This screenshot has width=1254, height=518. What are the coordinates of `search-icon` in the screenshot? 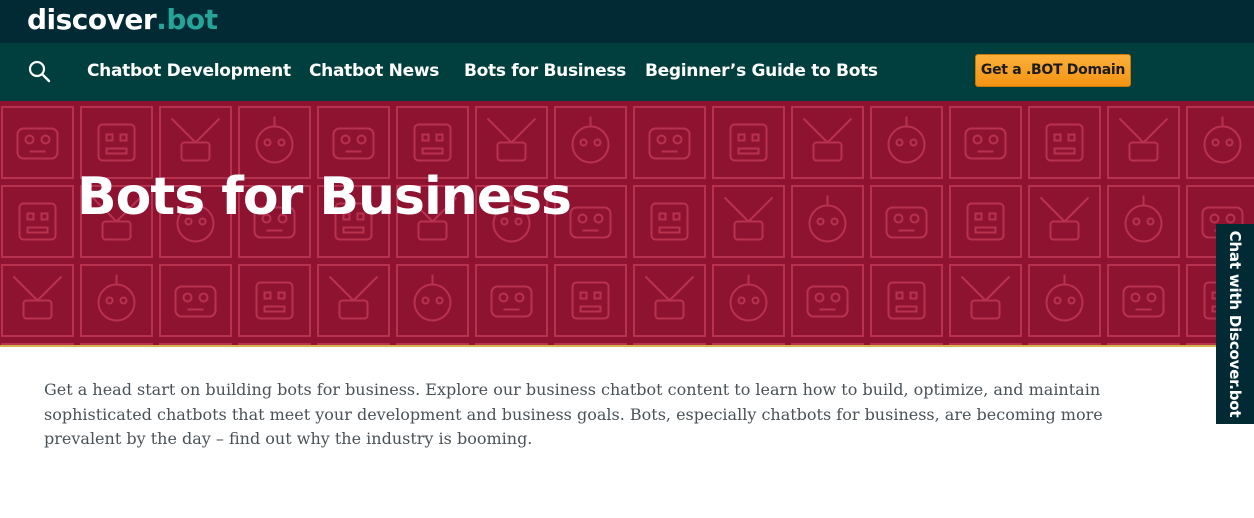 It's located at (39, 71).